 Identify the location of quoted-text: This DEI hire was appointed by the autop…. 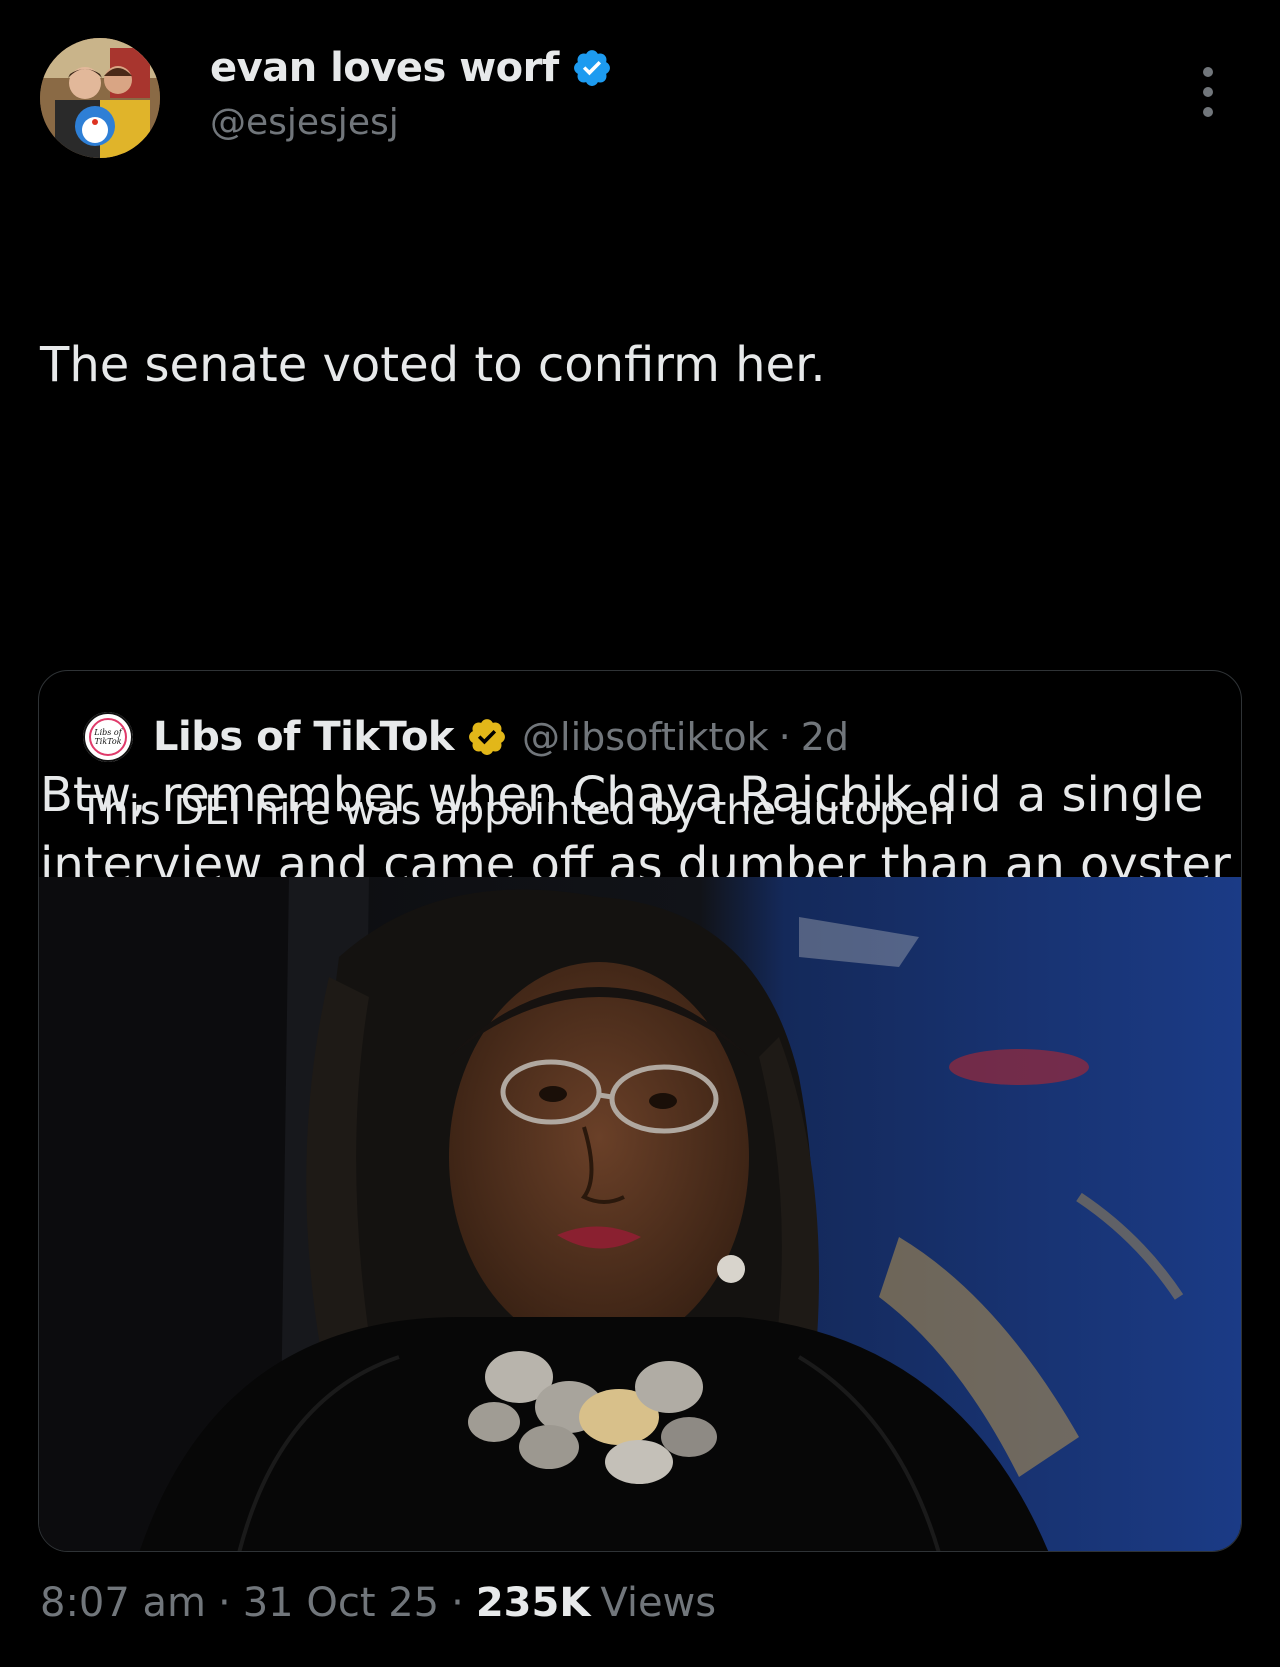
(517, 811).